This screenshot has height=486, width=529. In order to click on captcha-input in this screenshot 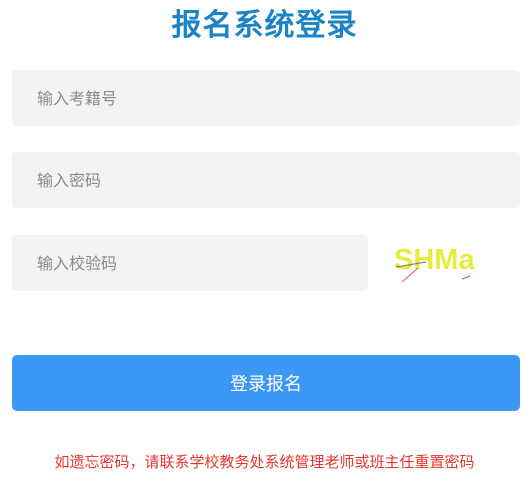, I will do `click(190, 263)`.